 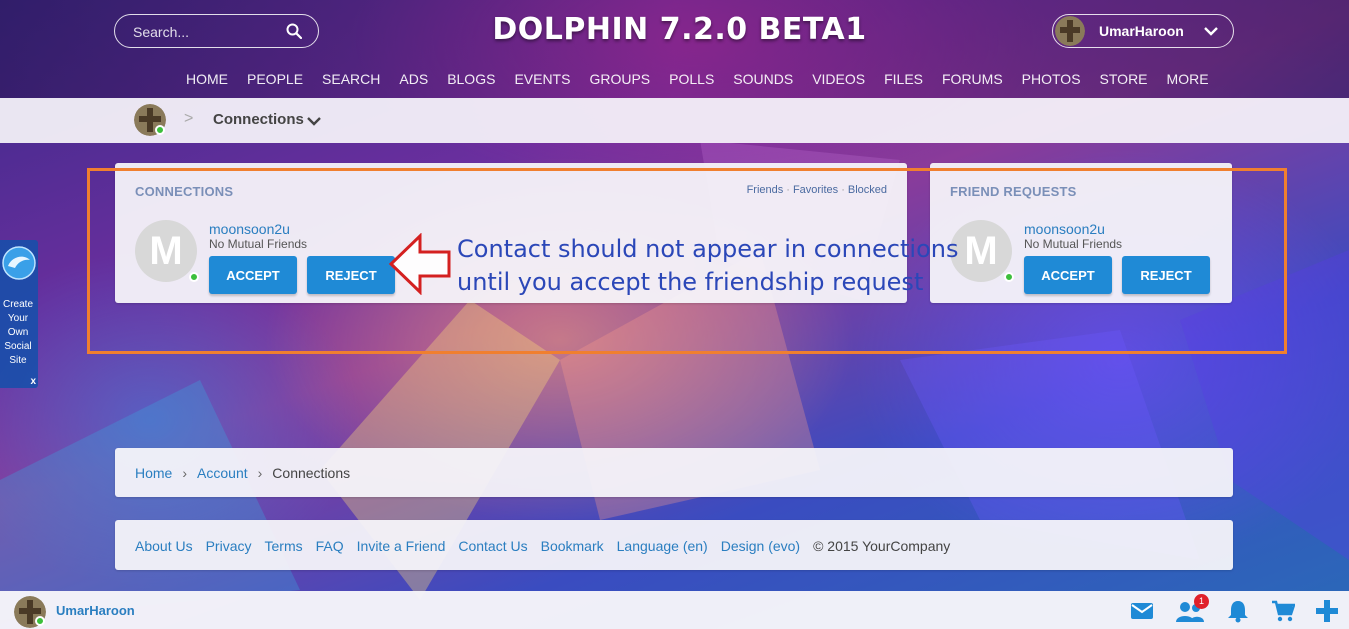 What do you see at coordinates (1188, 79) in the screenshot?
I see `nav-more: MORE` at bounding box center [1188, 79].